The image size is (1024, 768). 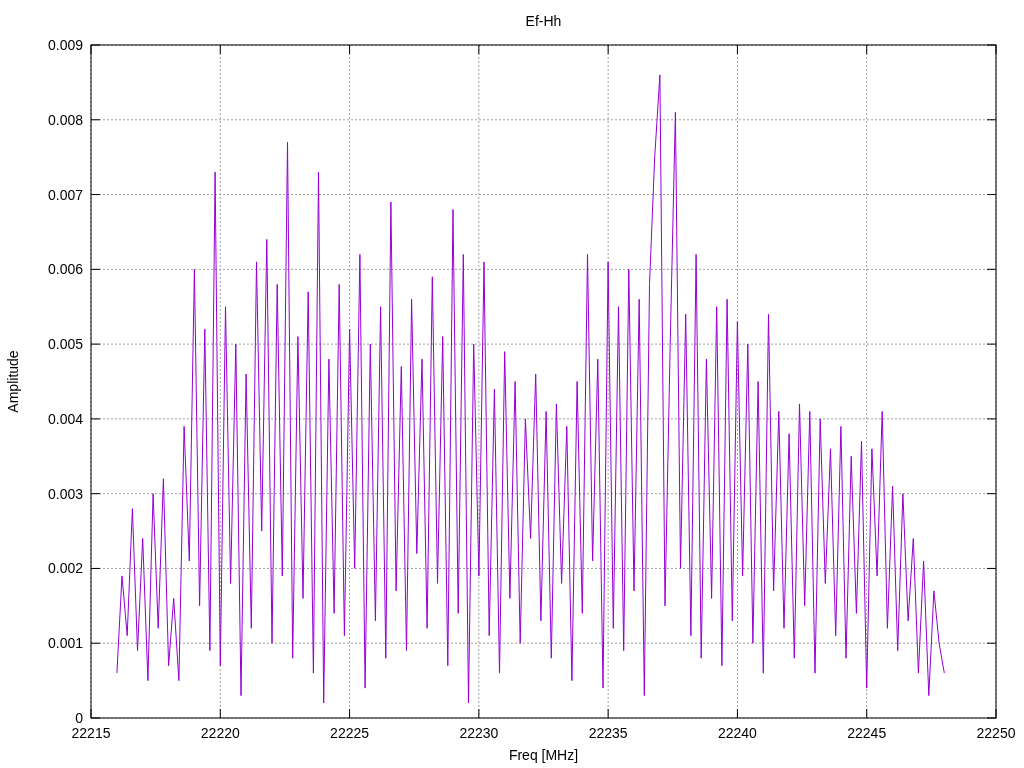 What do you see at coordinates (65, 119) in the screenshot?
I see `y-tick-label: 0.008` at bounding box center [65, 119].